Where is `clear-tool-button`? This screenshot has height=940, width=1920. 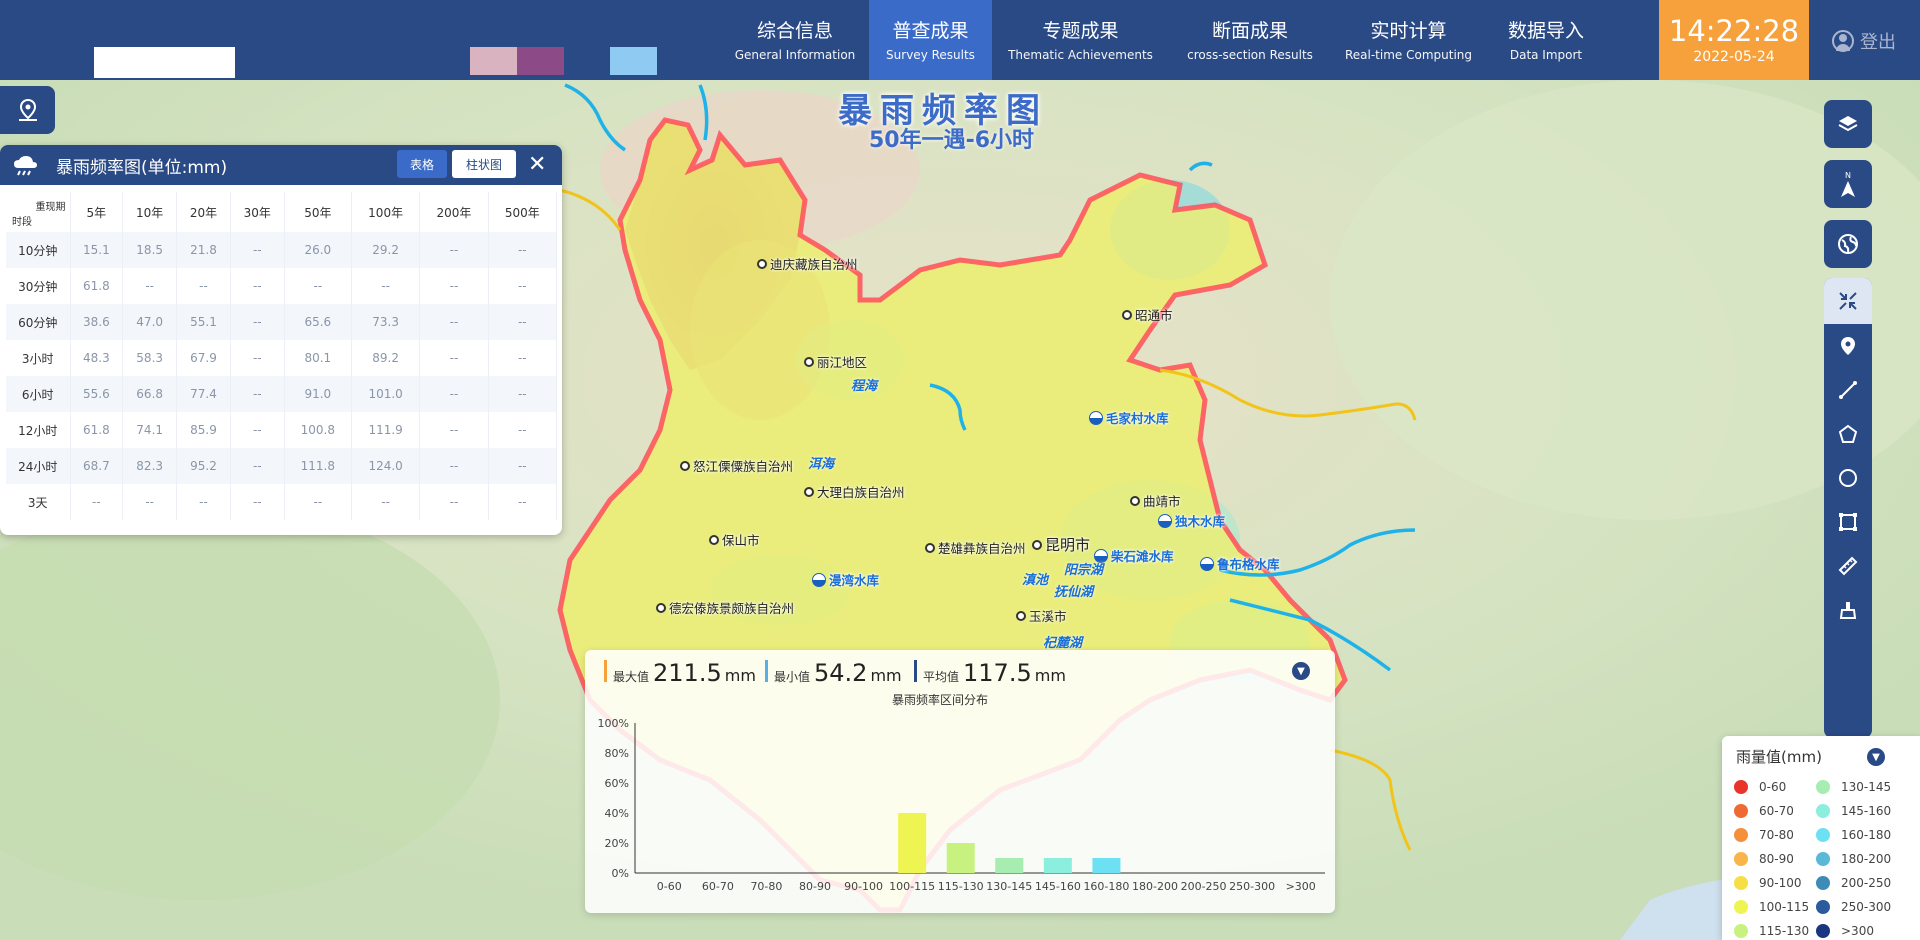
clear-tool-button is located at coordinates (1848, 610).